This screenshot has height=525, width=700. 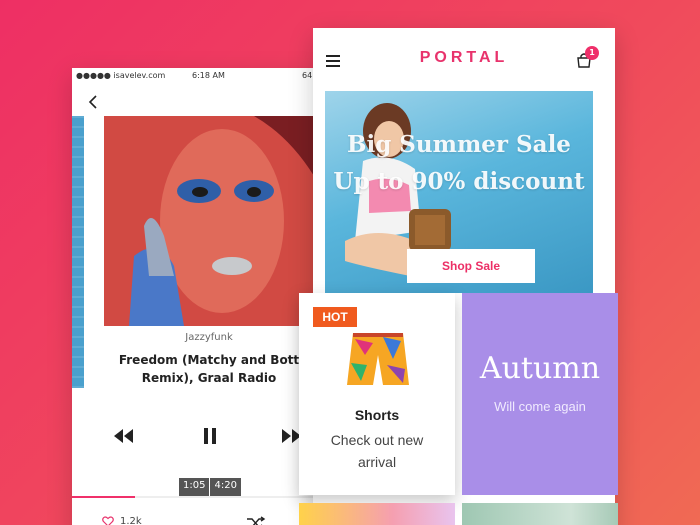 I want to click on progress-bar, so click(x=197, y=497).